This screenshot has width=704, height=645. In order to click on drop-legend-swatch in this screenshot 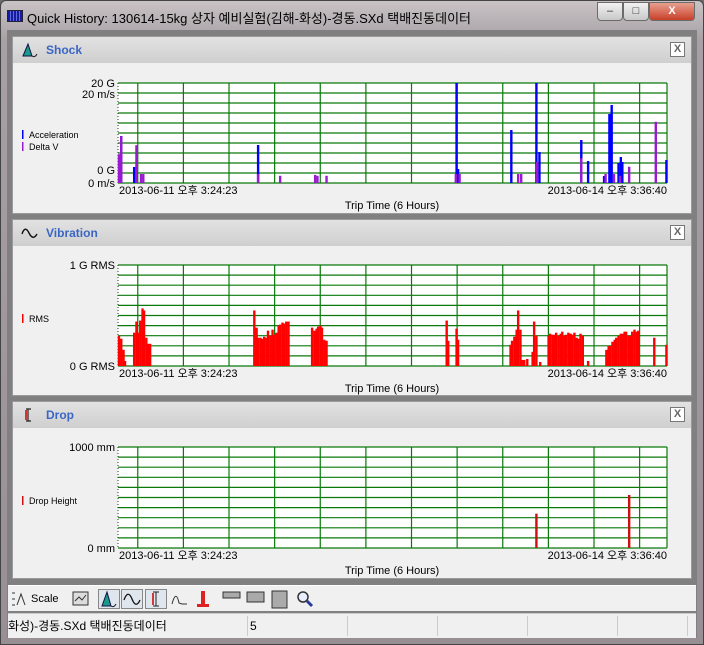, I will do `click(23, 500)`.